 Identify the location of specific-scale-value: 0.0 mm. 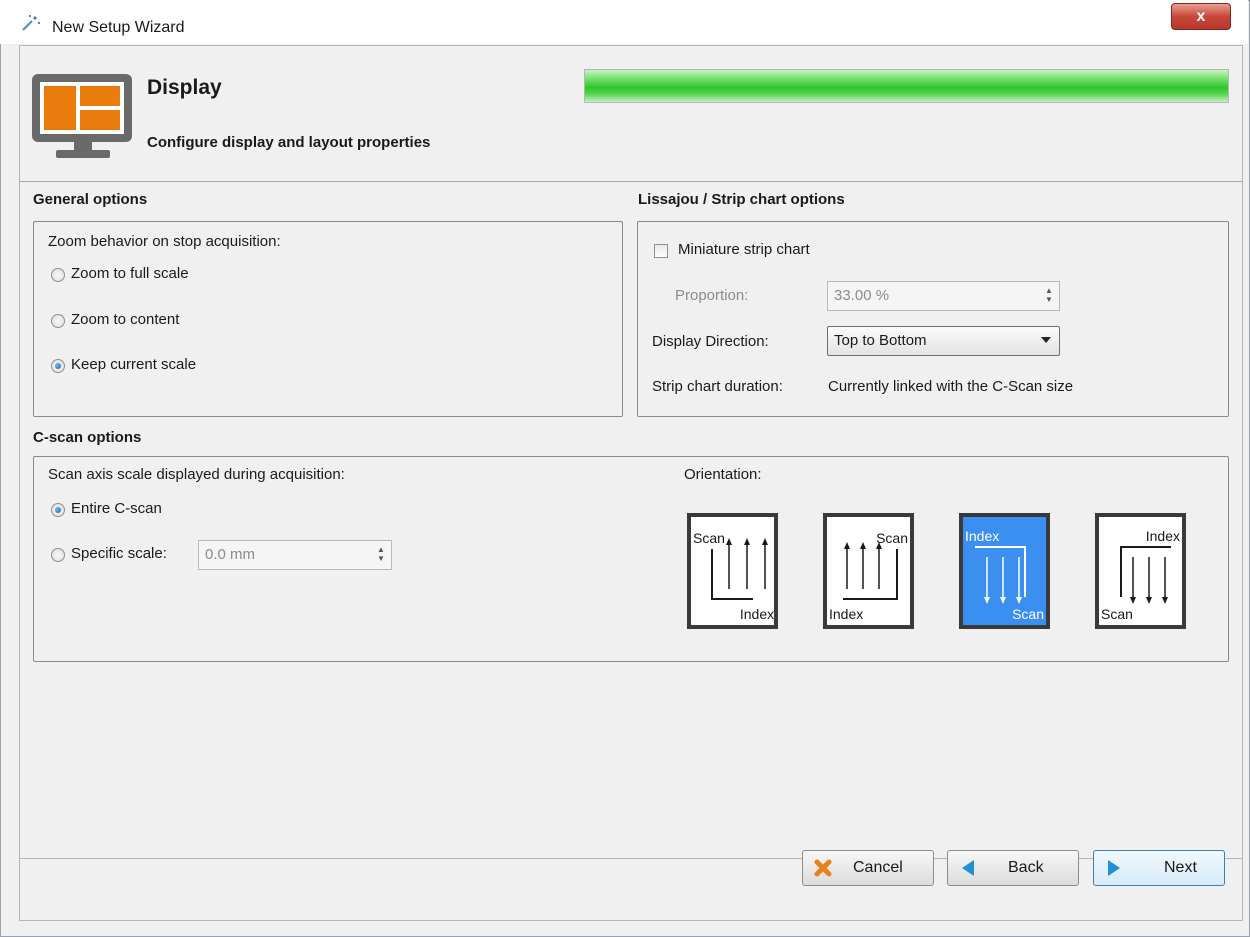
(230, 554).